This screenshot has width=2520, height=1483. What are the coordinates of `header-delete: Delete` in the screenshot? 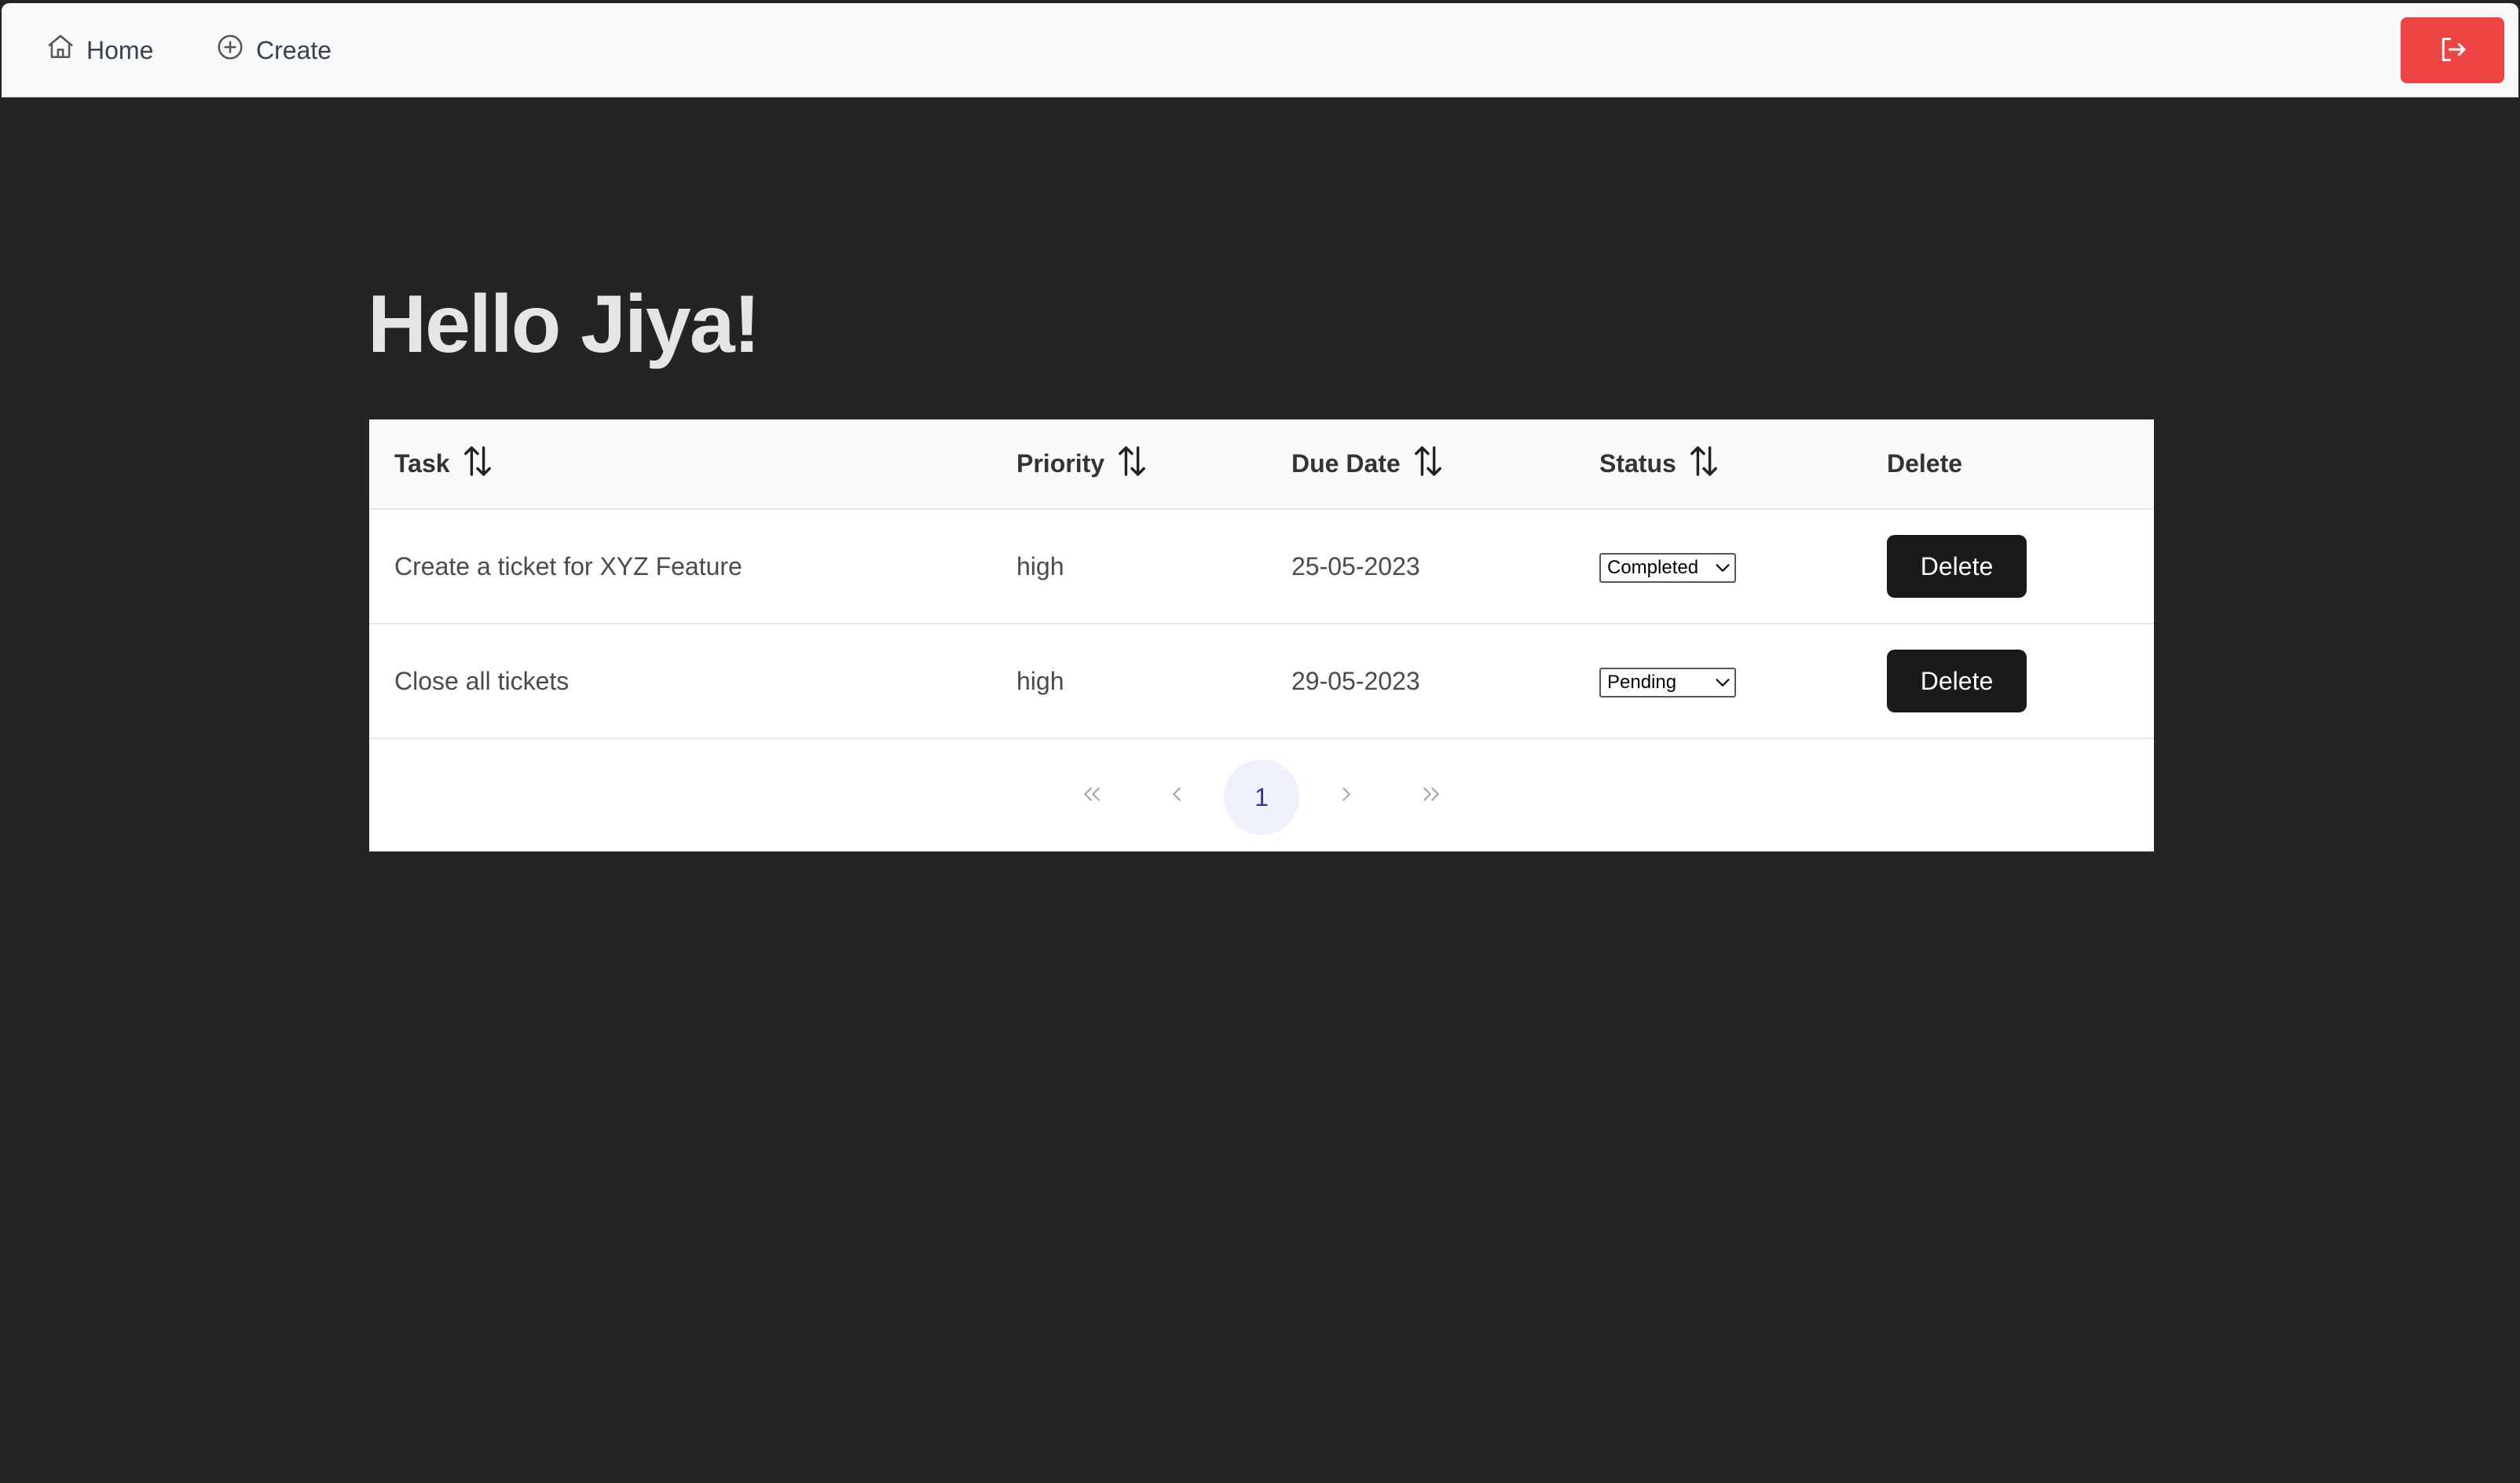 It's located at (2008, 464).